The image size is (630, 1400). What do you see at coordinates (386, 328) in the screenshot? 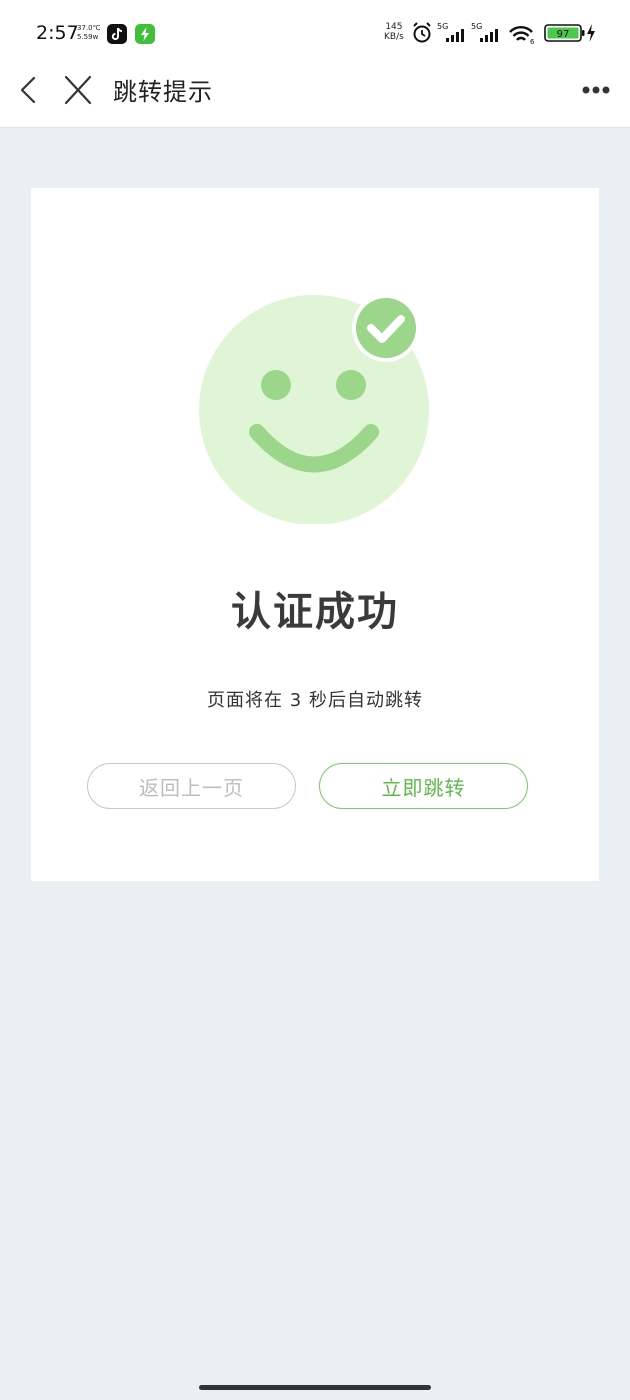
I see `checkmark-badge-icon` at bounding box center [386, 328].